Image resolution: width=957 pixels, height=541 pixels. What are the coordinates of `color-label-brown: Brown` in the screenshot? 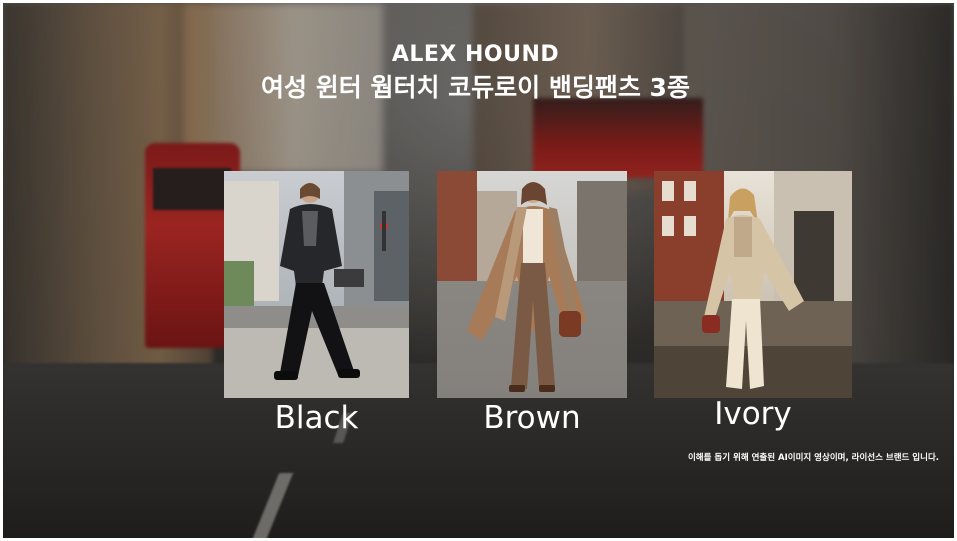 It's located at (532, 418).